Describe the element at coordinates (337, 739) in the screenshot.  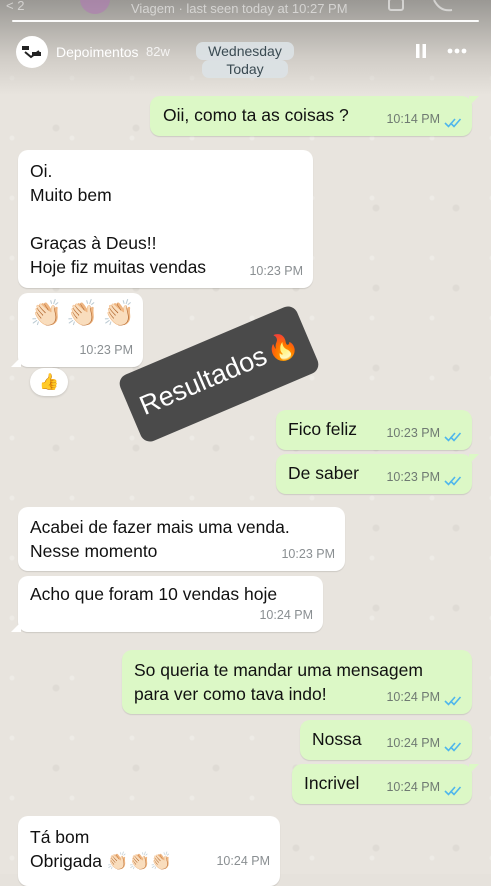
I see `message-text: Nossa` at that location.